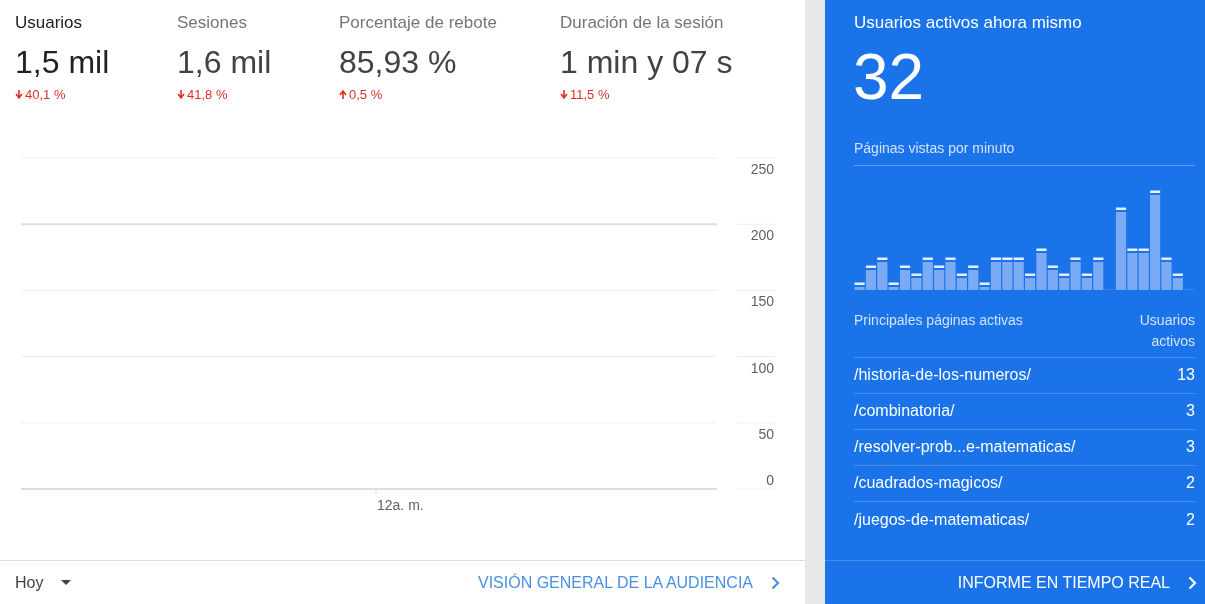  Describe the element at coordinates (96, 23) in the screenshot. I see `metric-tab: Usuarios` at that location.